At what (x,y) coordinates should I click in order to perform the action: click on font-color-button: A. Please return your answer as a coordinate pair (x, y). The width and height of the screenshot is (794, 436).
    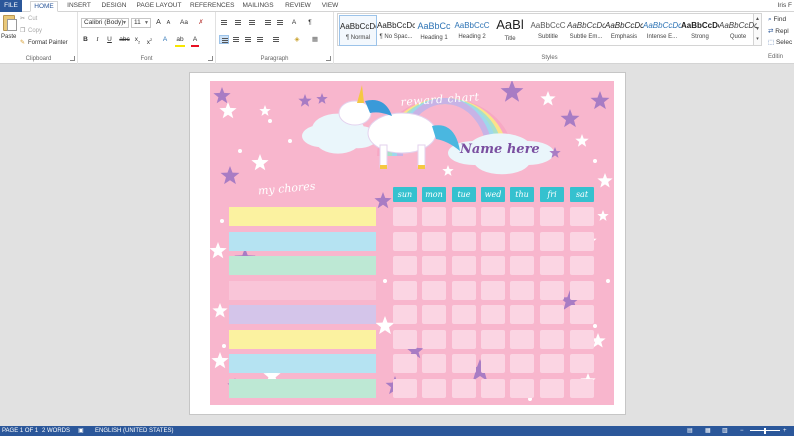
    Looking at the image, I should click on (195, 40).